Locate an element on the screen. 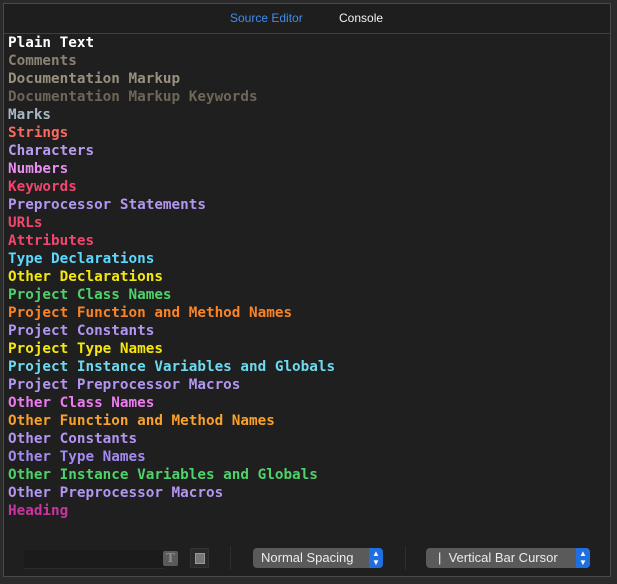 This screenshot has width=617, height=584. syntax-item: Project Function and Method Names is located at coordinates (171, 313).